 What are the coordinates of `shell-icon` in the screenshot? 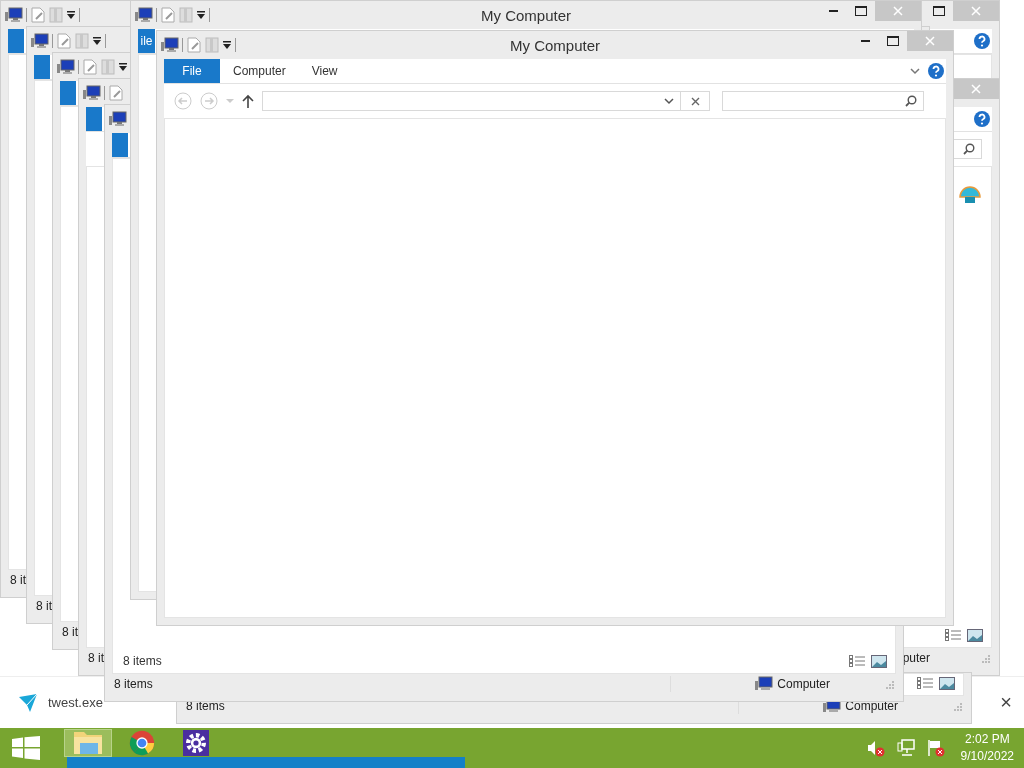 It's located at (970, 194).